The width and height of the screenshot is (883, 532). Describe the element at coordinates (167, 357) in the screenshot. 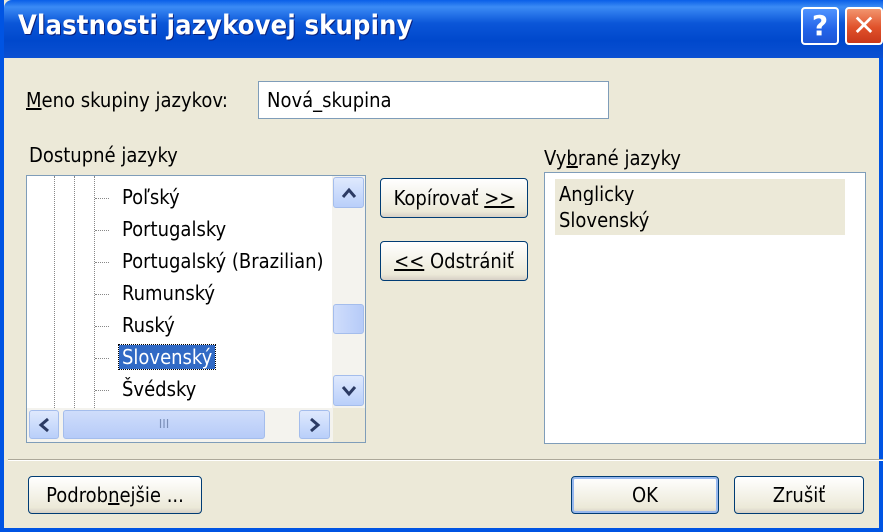

I see `list-item-selected: Slovenský` at that location.